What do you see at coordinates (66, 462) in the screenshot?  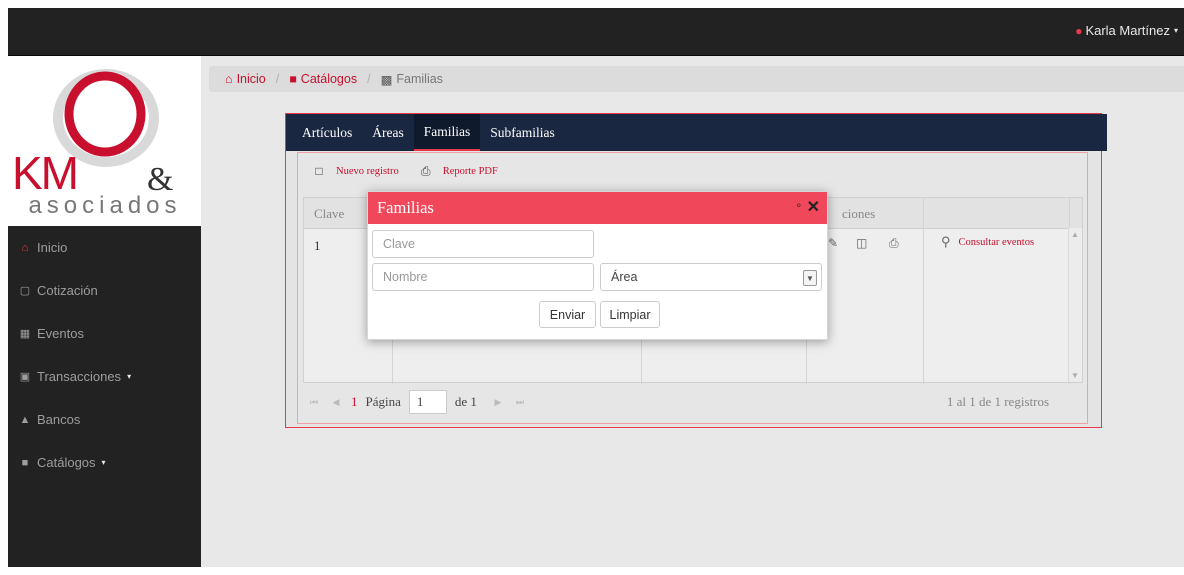 I see `sidebar-item-label: Catálogos` at bounding box center [66, 462].